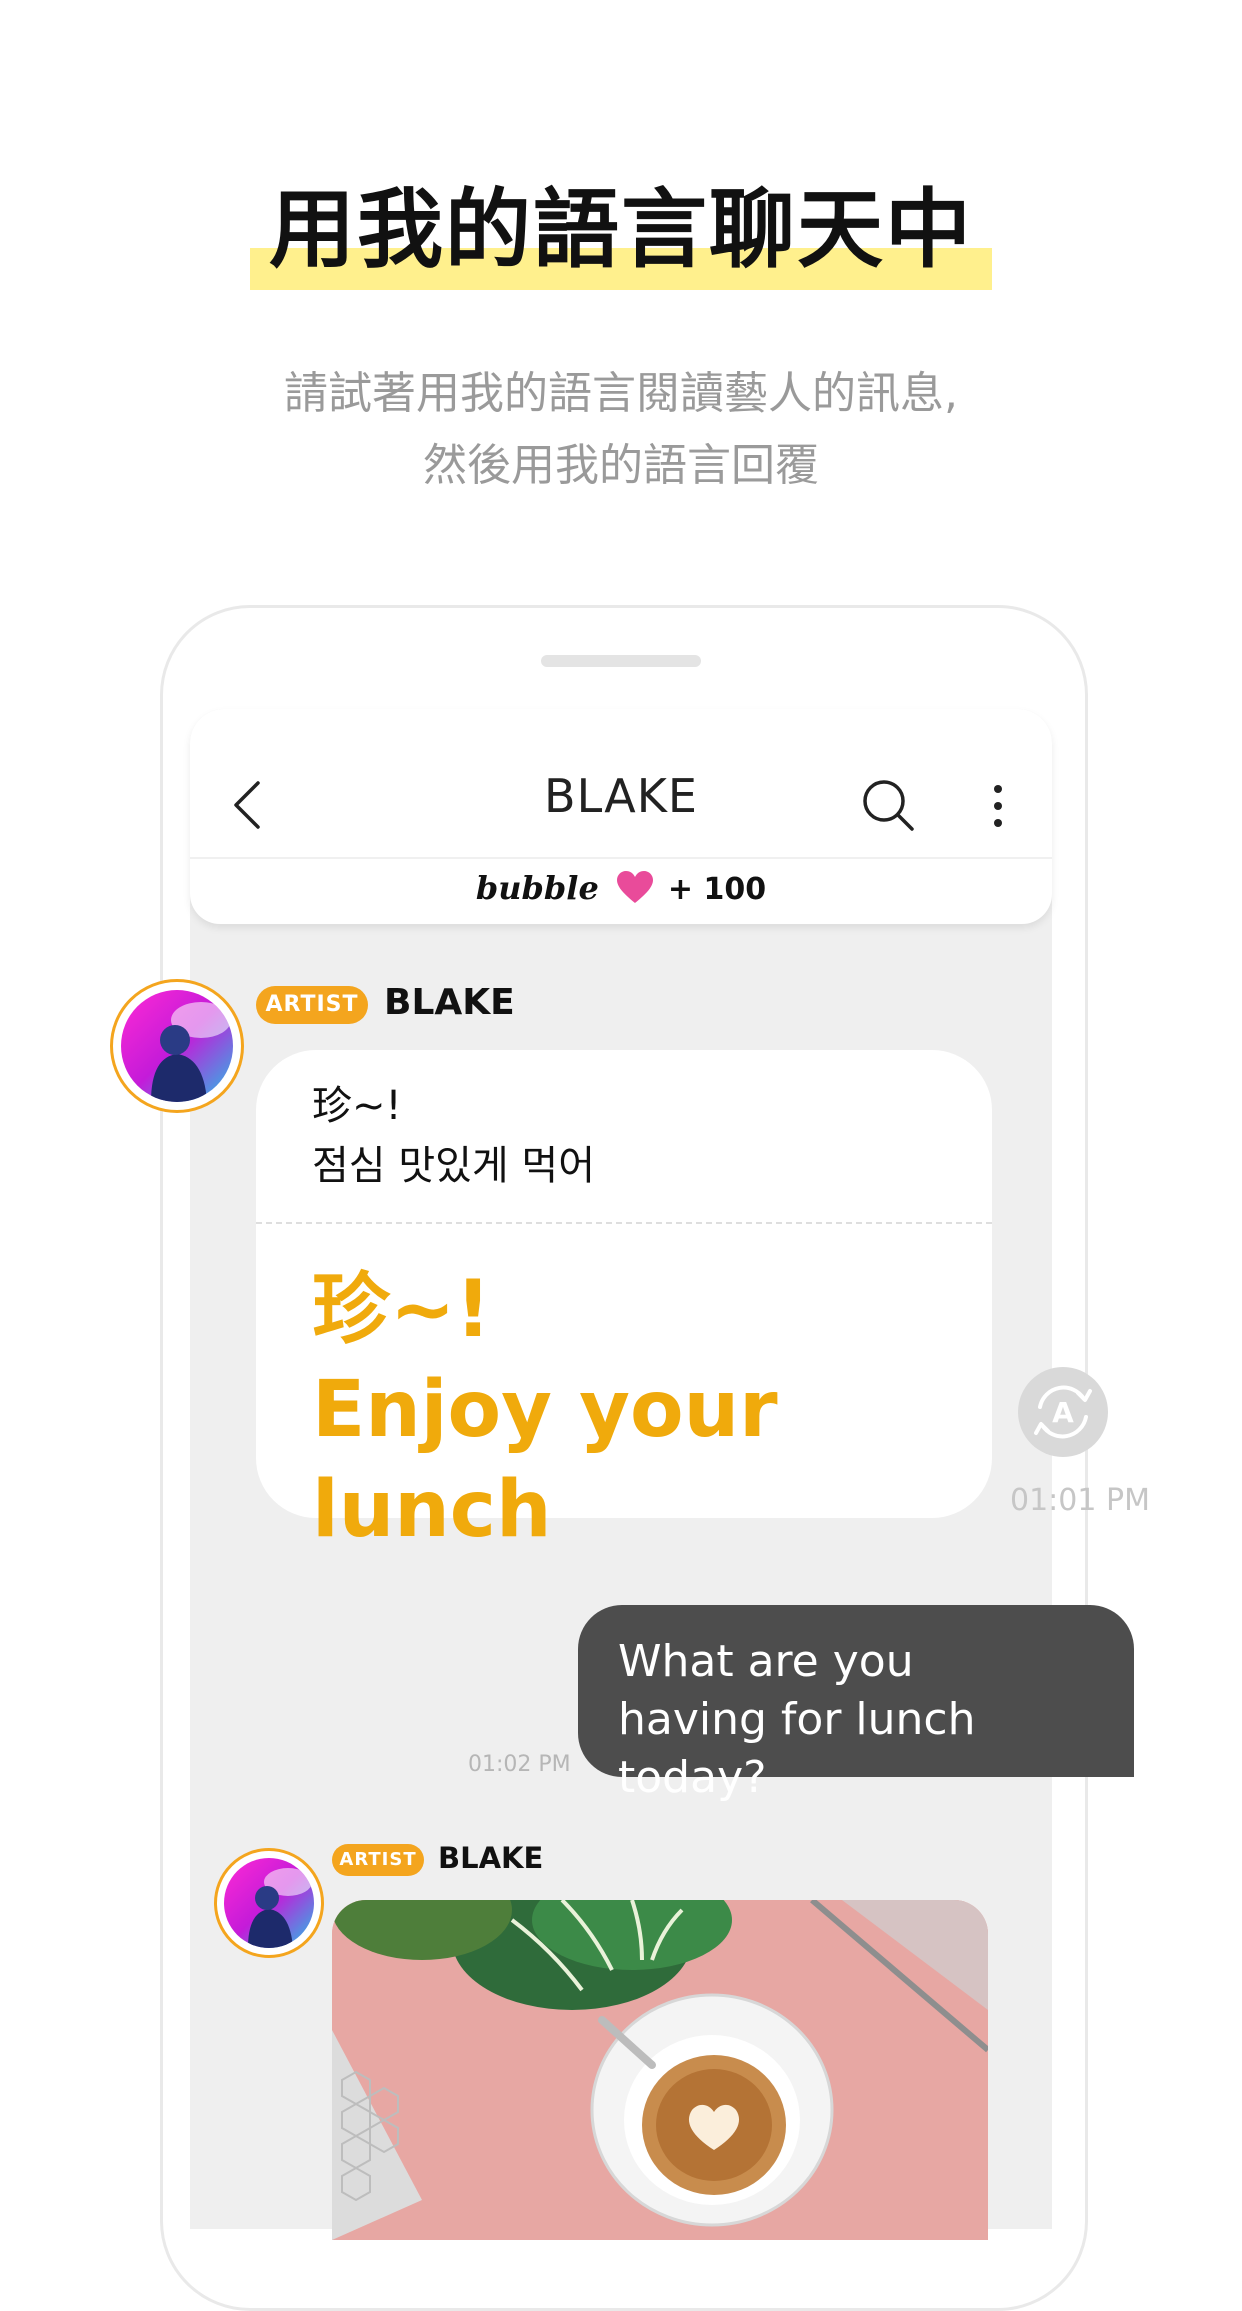  Describe the element at coordinates (453, 1136) in the screenshot. I see `original-message: 珍~! 점심 맛있게 먹어` at that location.